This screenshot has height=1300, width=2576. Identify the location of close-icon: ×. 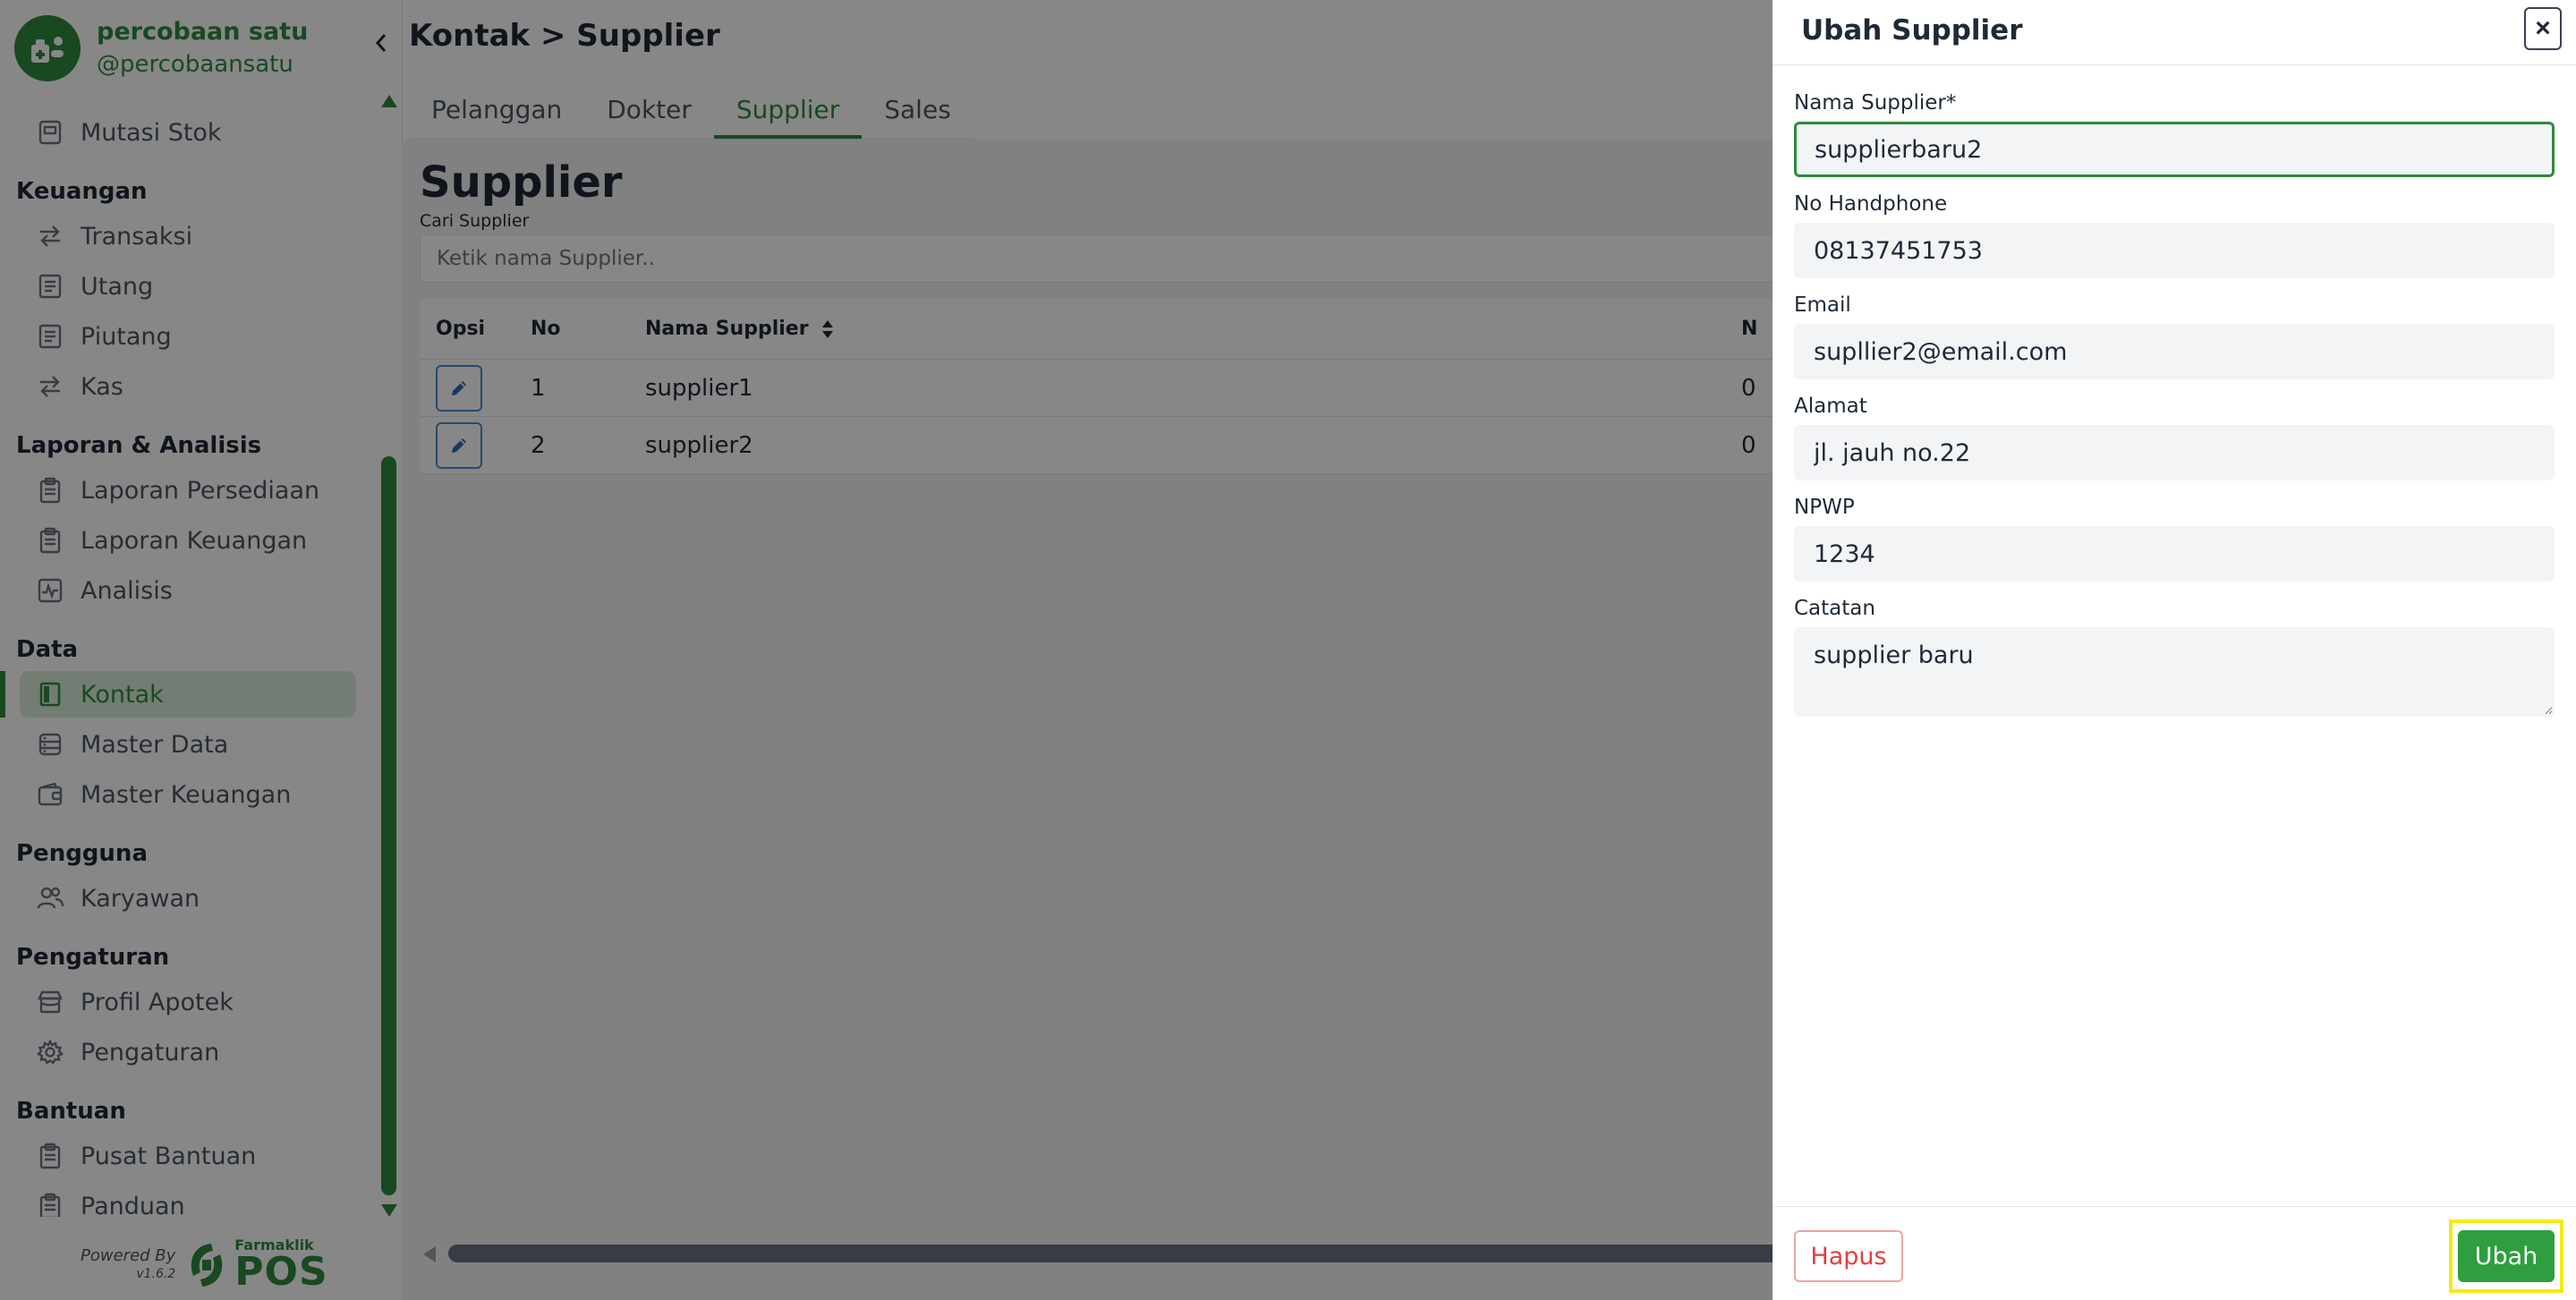
(2543, 28).